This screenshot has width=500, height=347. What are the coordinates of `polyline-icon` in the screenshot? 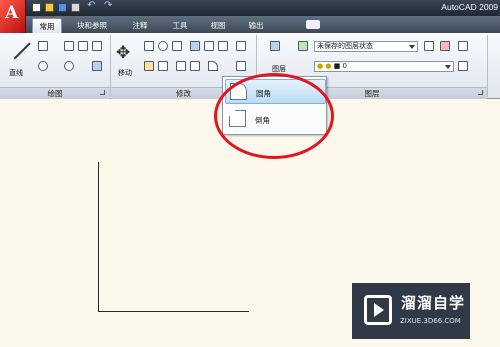 It's located at (43, 46).